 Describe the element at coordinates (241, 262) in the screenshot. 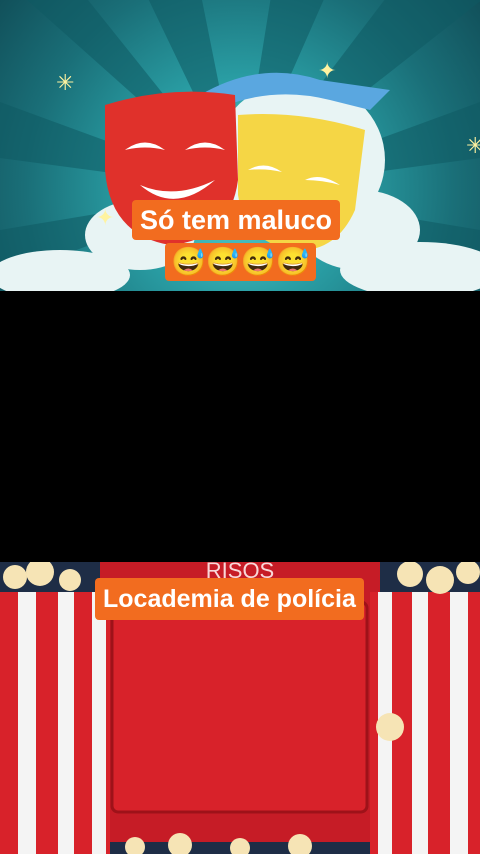

I see `caption-top-line2: 😅😅😅😅` at that location.